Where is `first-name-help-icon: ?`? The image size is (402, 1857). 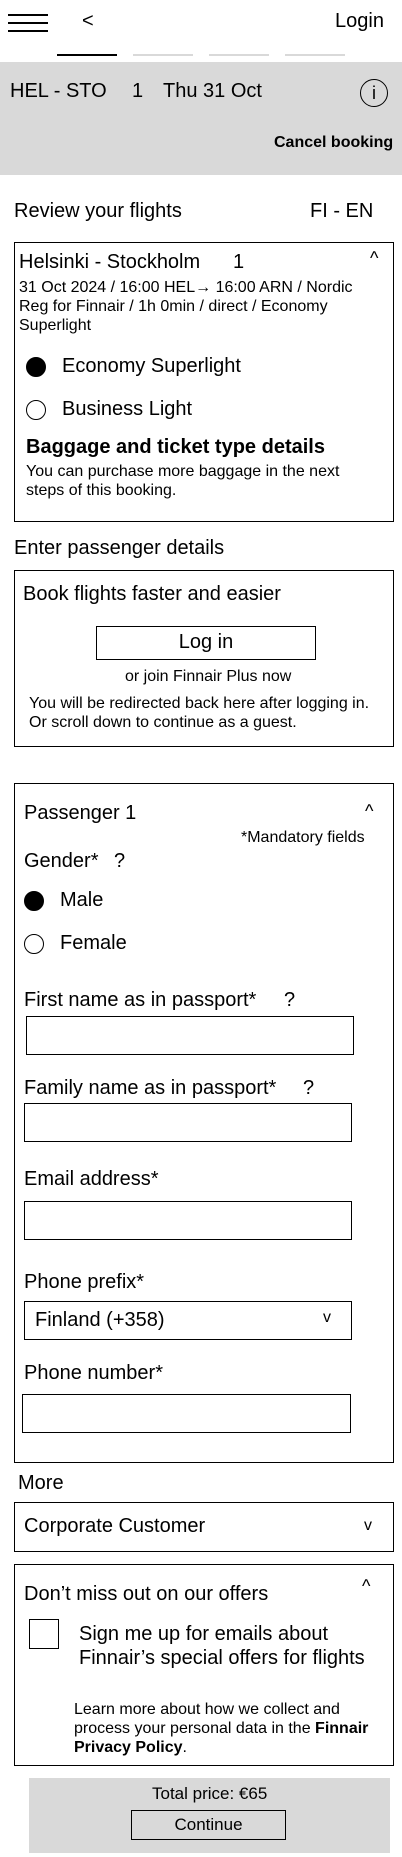
first-name-help-icon: ? is located at coordinates (289, 1000).